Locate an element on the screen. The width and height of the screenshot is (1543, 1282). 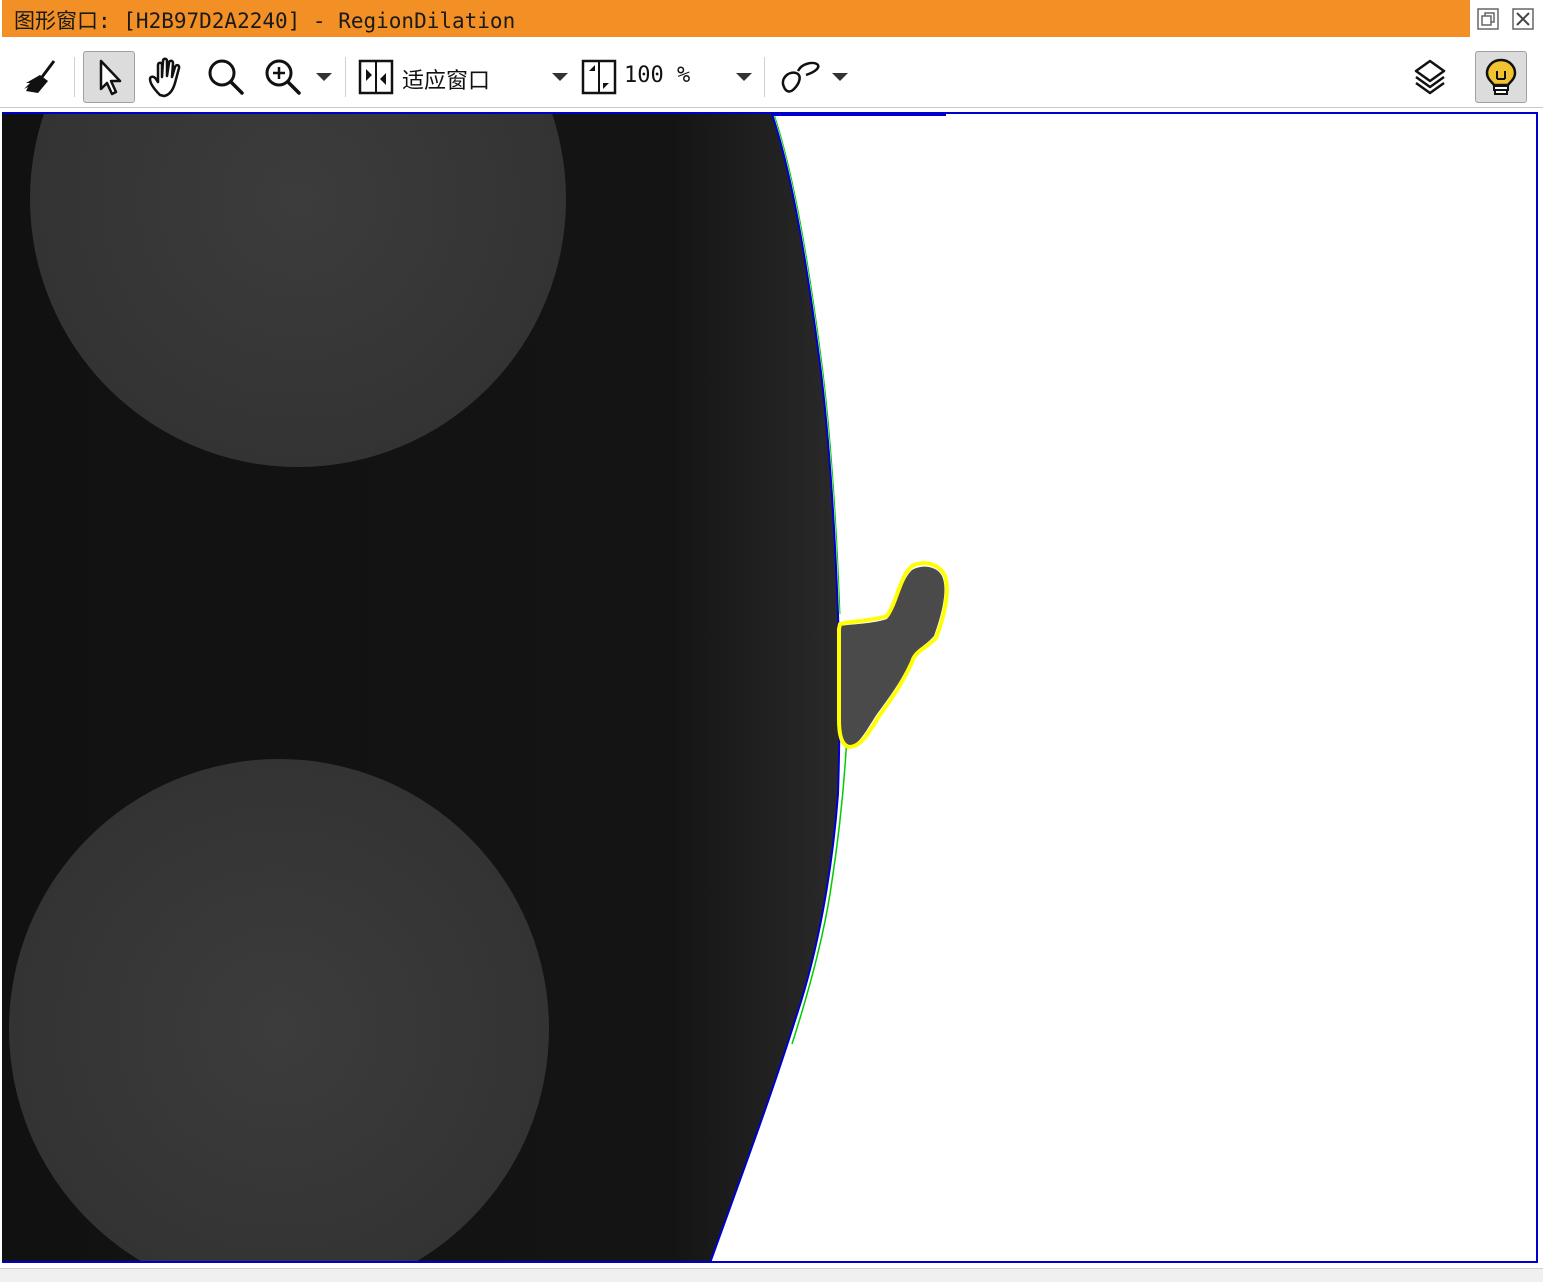
close-button is located at coordinates (1523, 19).